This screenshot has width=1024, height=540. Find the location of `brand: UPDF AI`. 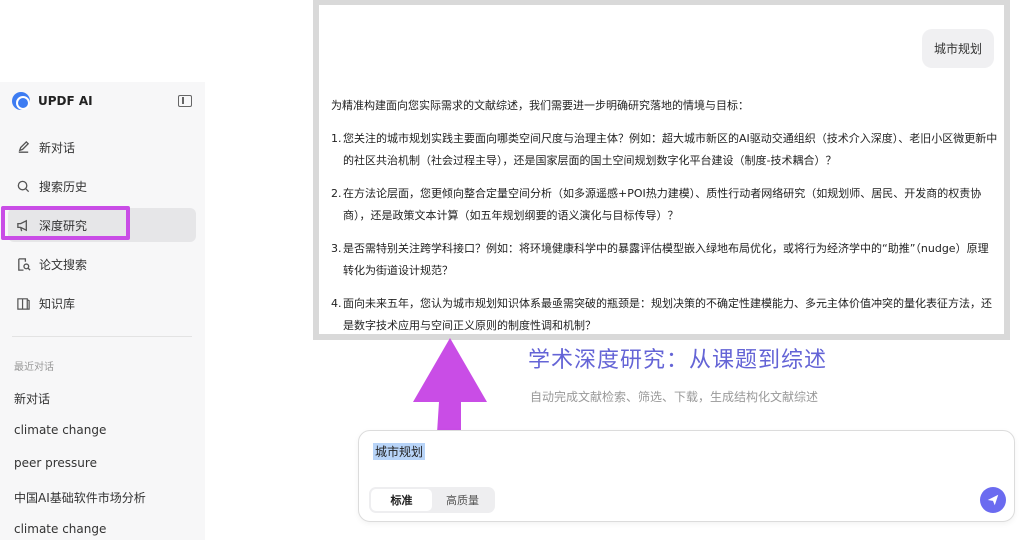

brand: UPDF AI is located at coordinates (52, 101).